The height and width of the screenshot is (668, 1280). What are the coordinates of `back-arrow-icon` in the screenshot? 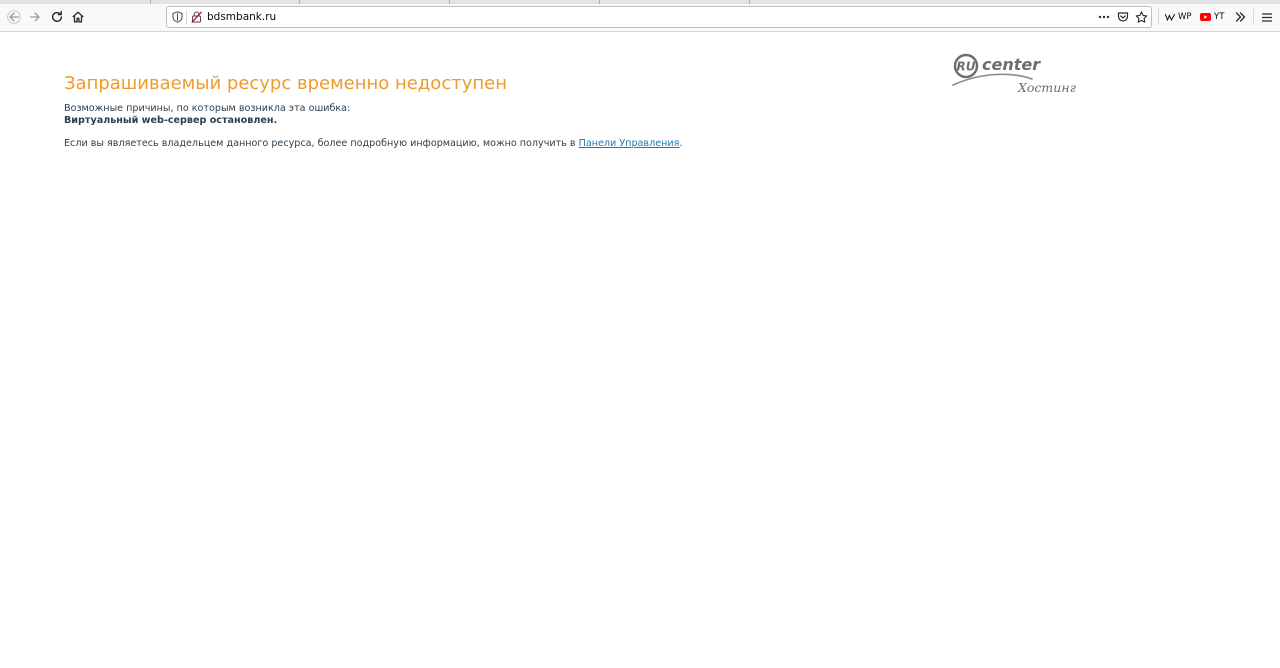 It's located at (14, 17).